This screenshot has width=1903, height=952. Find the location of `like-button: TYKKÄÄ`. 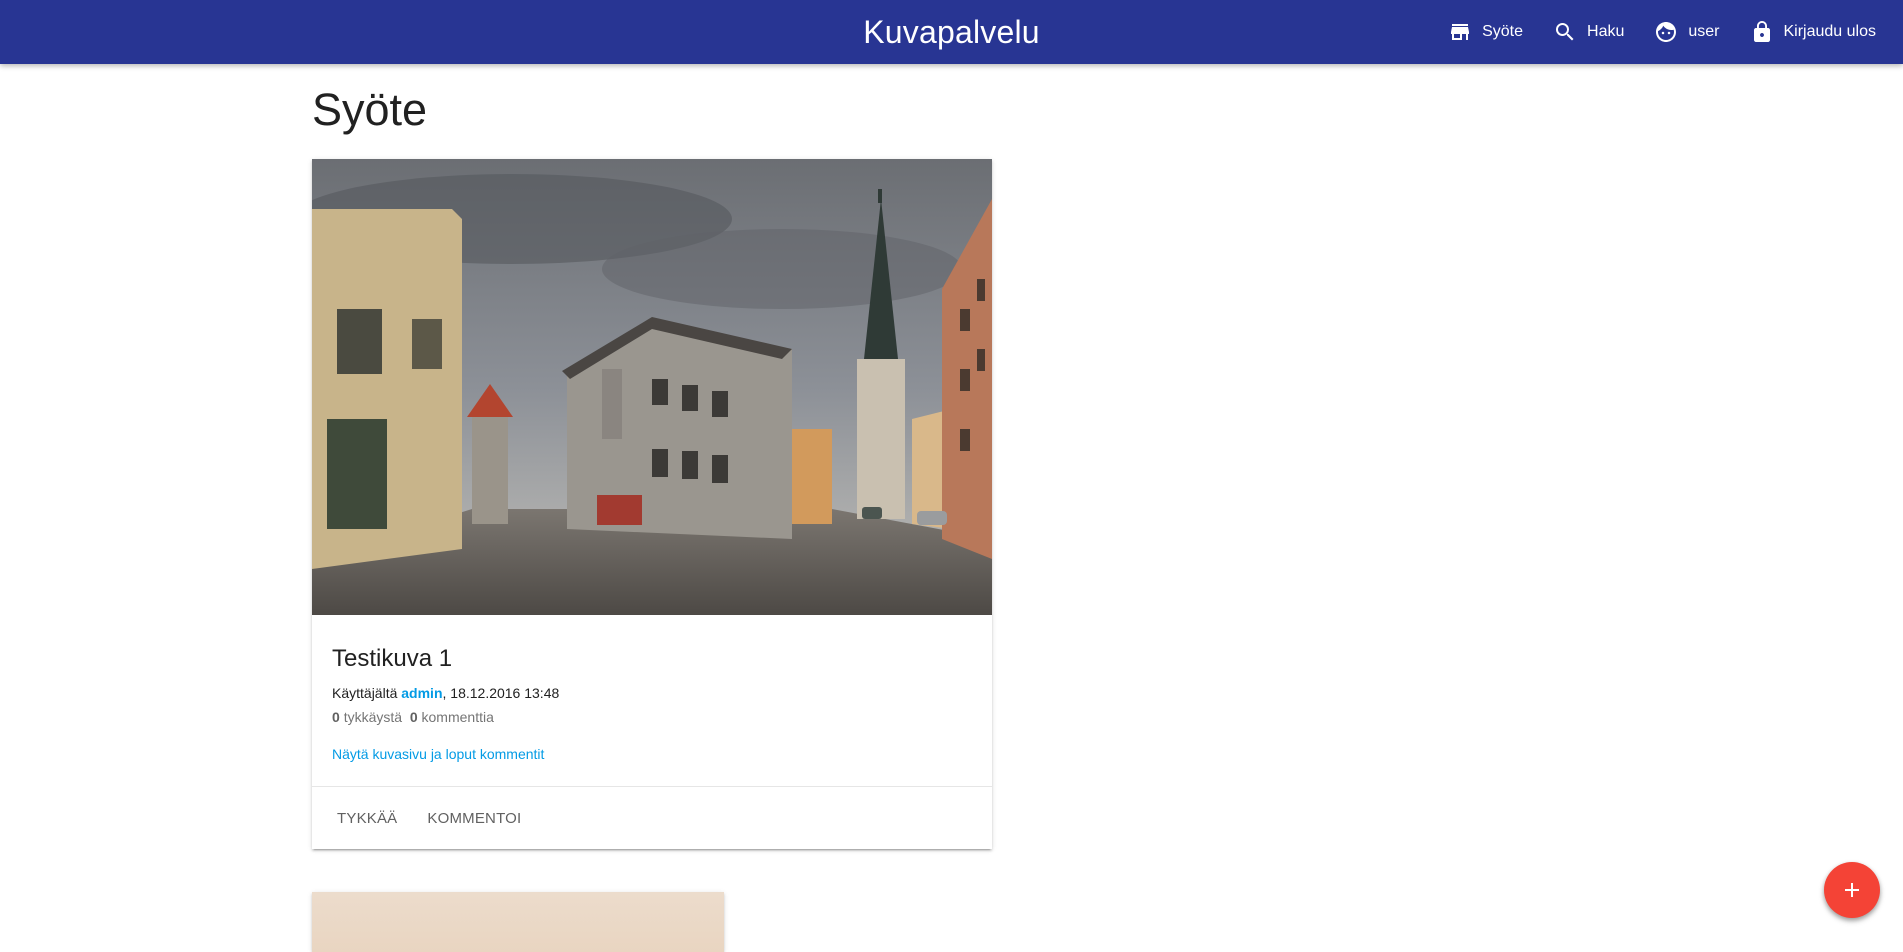

like-button: TYKKÄÄ is located at coordinates (367, 818).